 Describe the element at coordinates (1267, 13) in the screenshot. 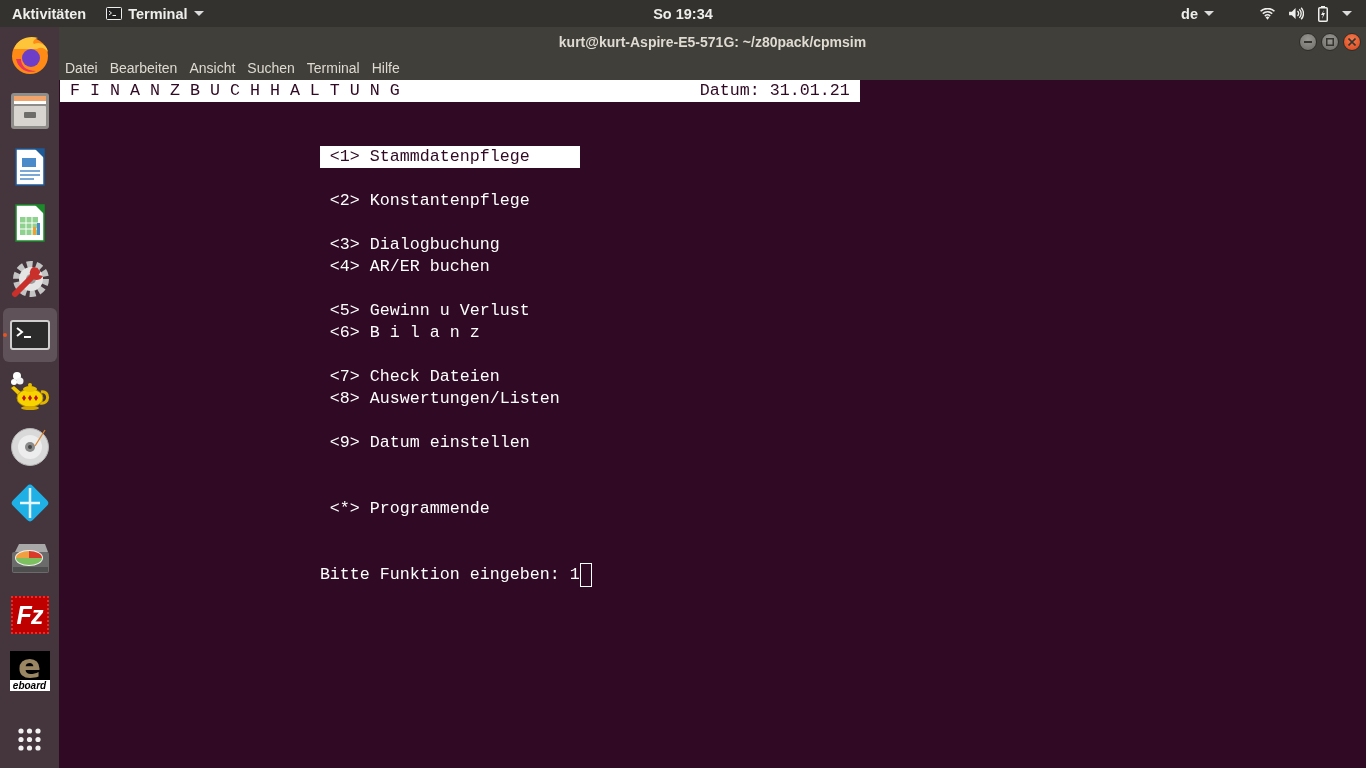

I see `wifi-icon` at that location.